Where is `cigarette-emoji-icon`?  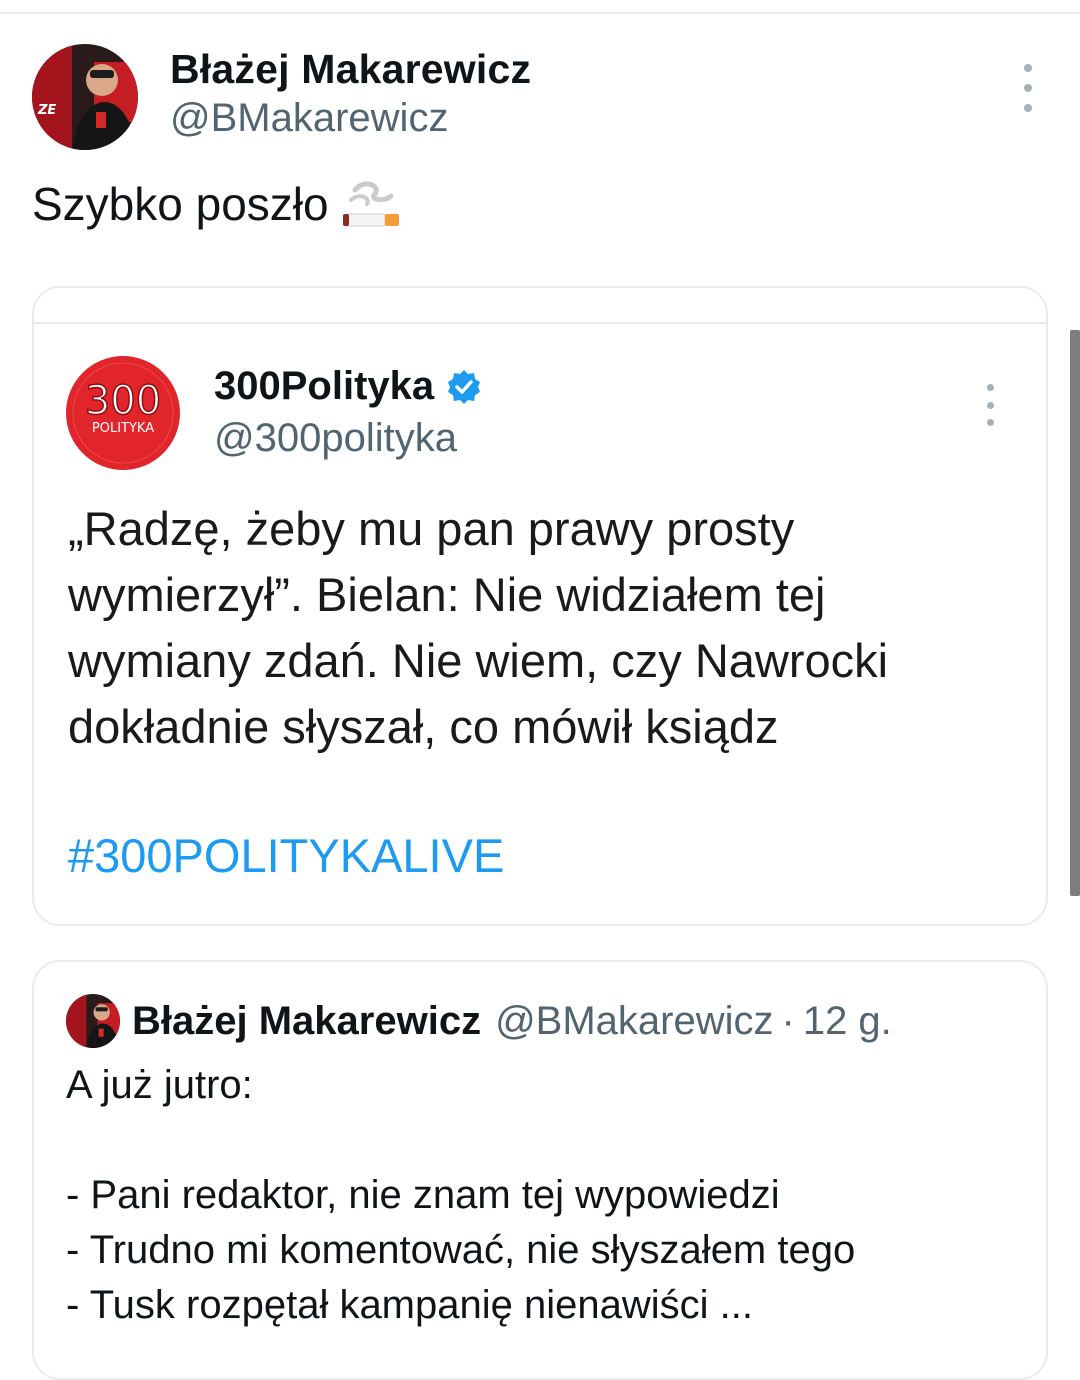 cigarette-emoji-icon is located at coordinates (370, 204).